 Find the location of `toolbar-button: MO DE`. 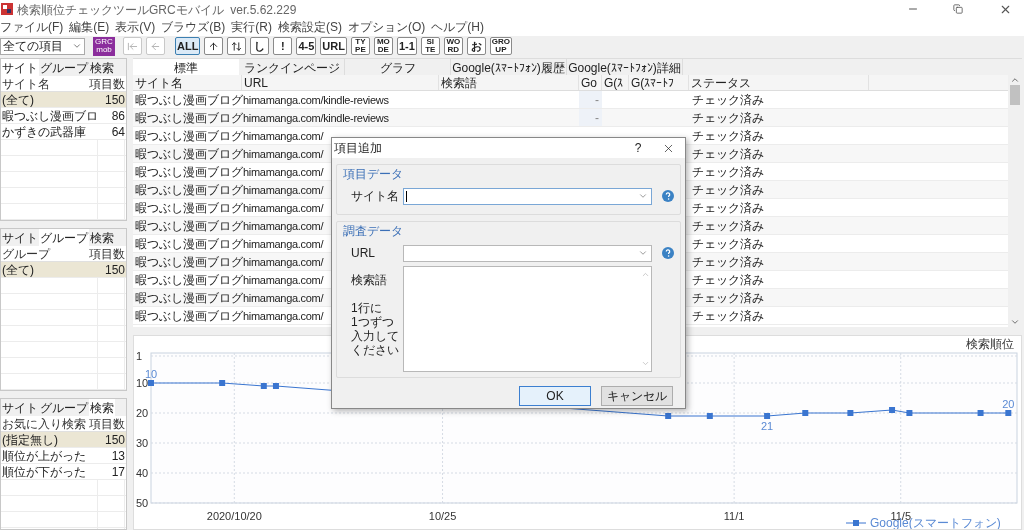

toolbar-button: MO DE is located at coordinates (383, 46).